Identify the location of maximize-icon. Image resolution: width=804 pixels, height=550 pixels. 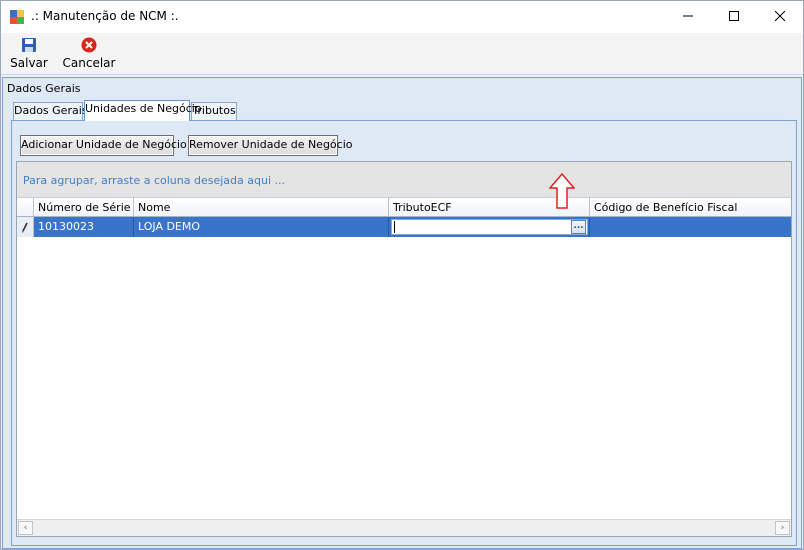
(734, 17).